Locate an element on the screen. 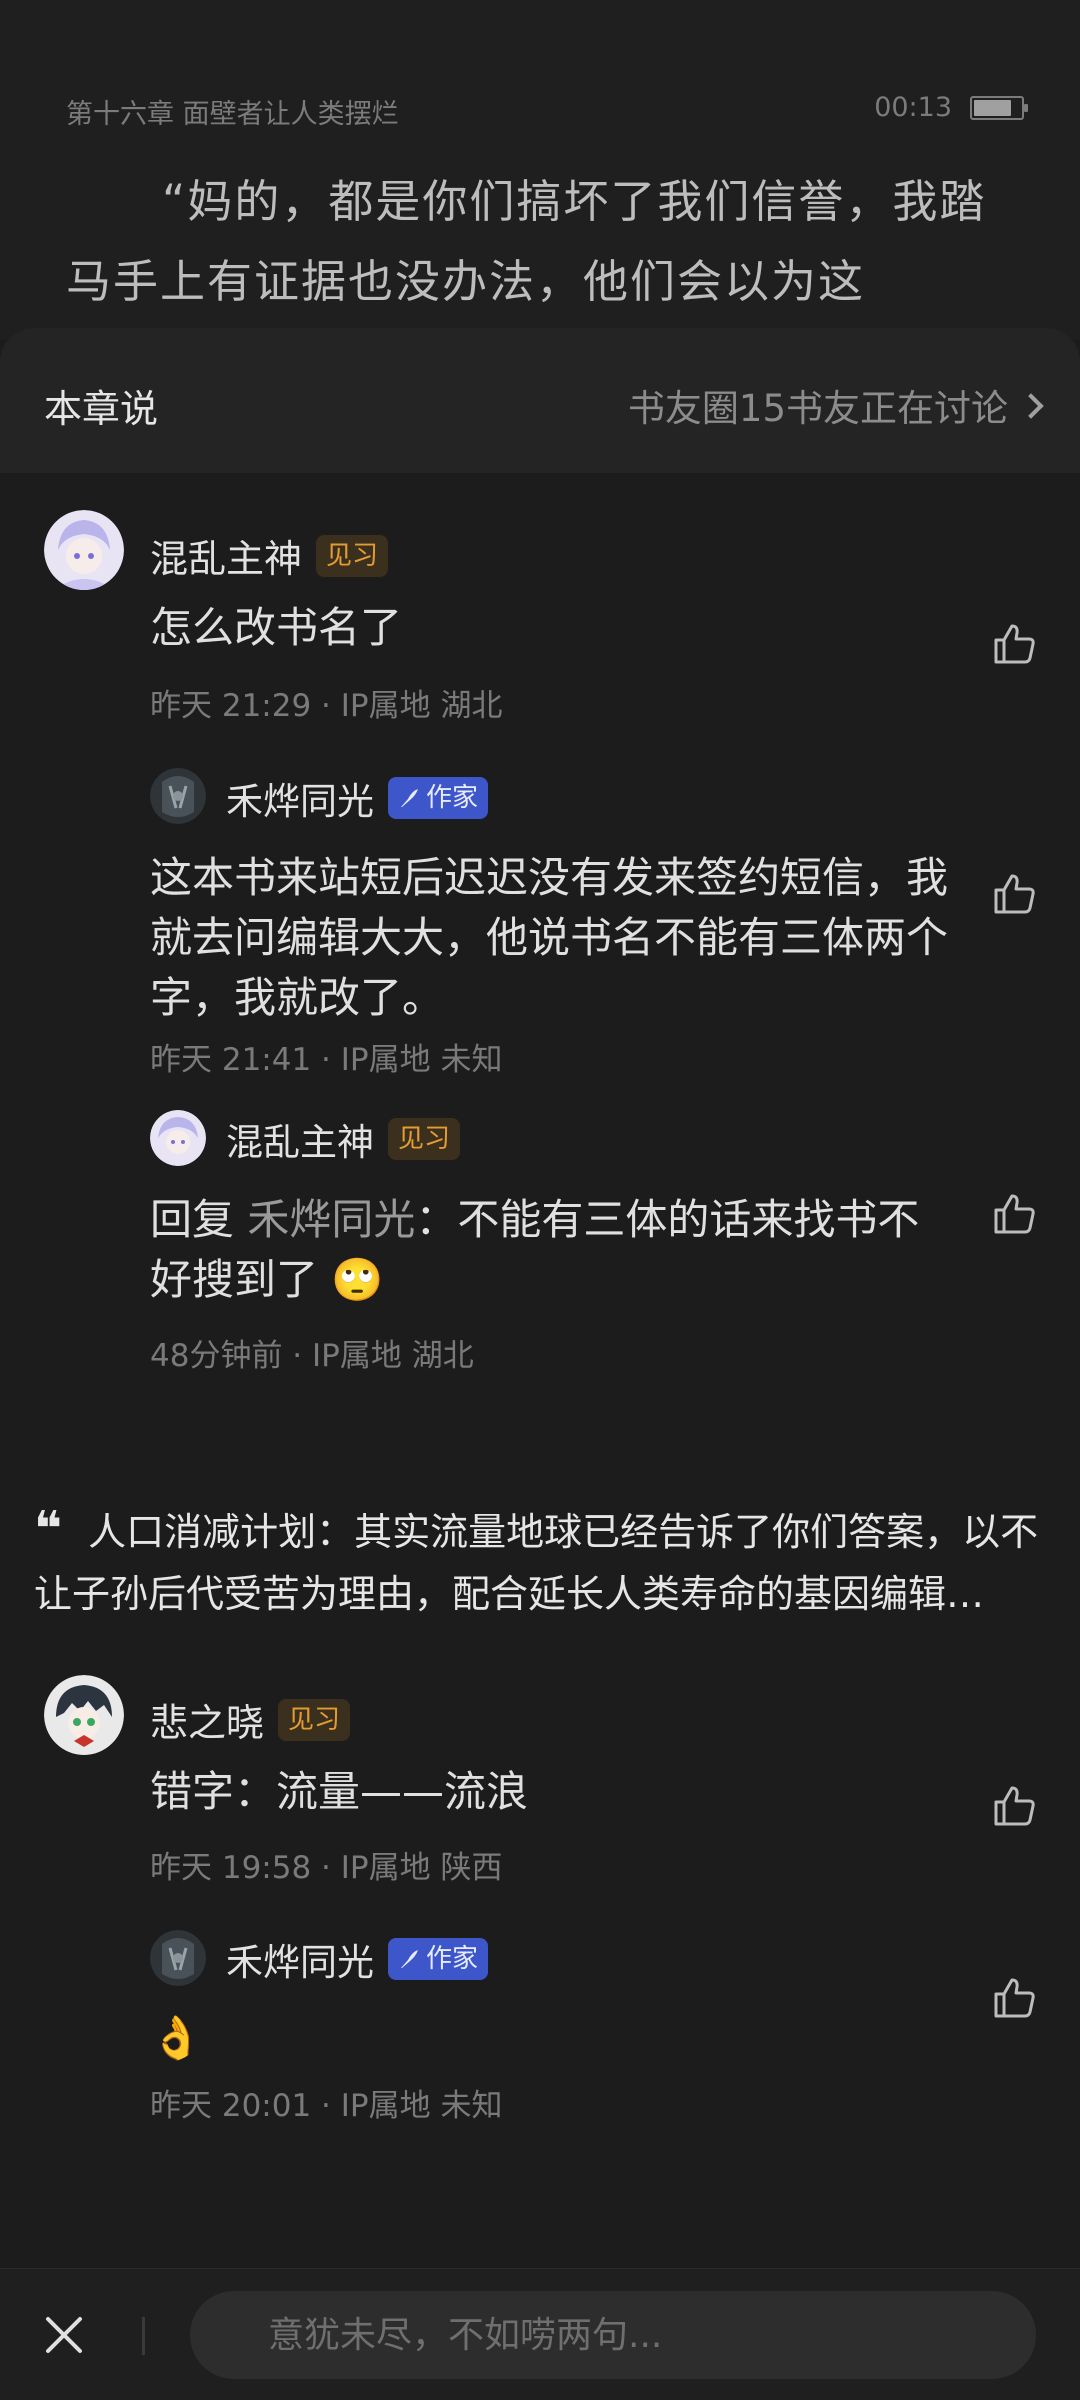 The image size is (1080, 2400). sheet-title: 本章说 is located at coordinates (101, 409).